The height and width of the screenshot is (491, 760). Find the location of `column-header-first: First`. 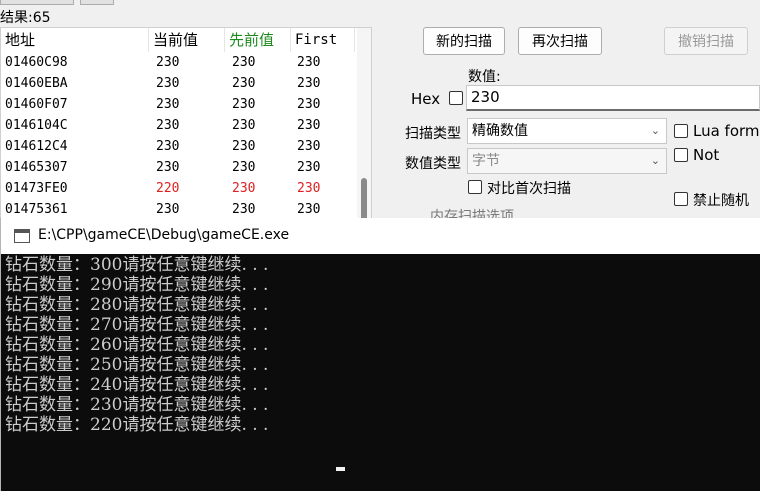

column-header-first: First is located at coordinates (323, 40).